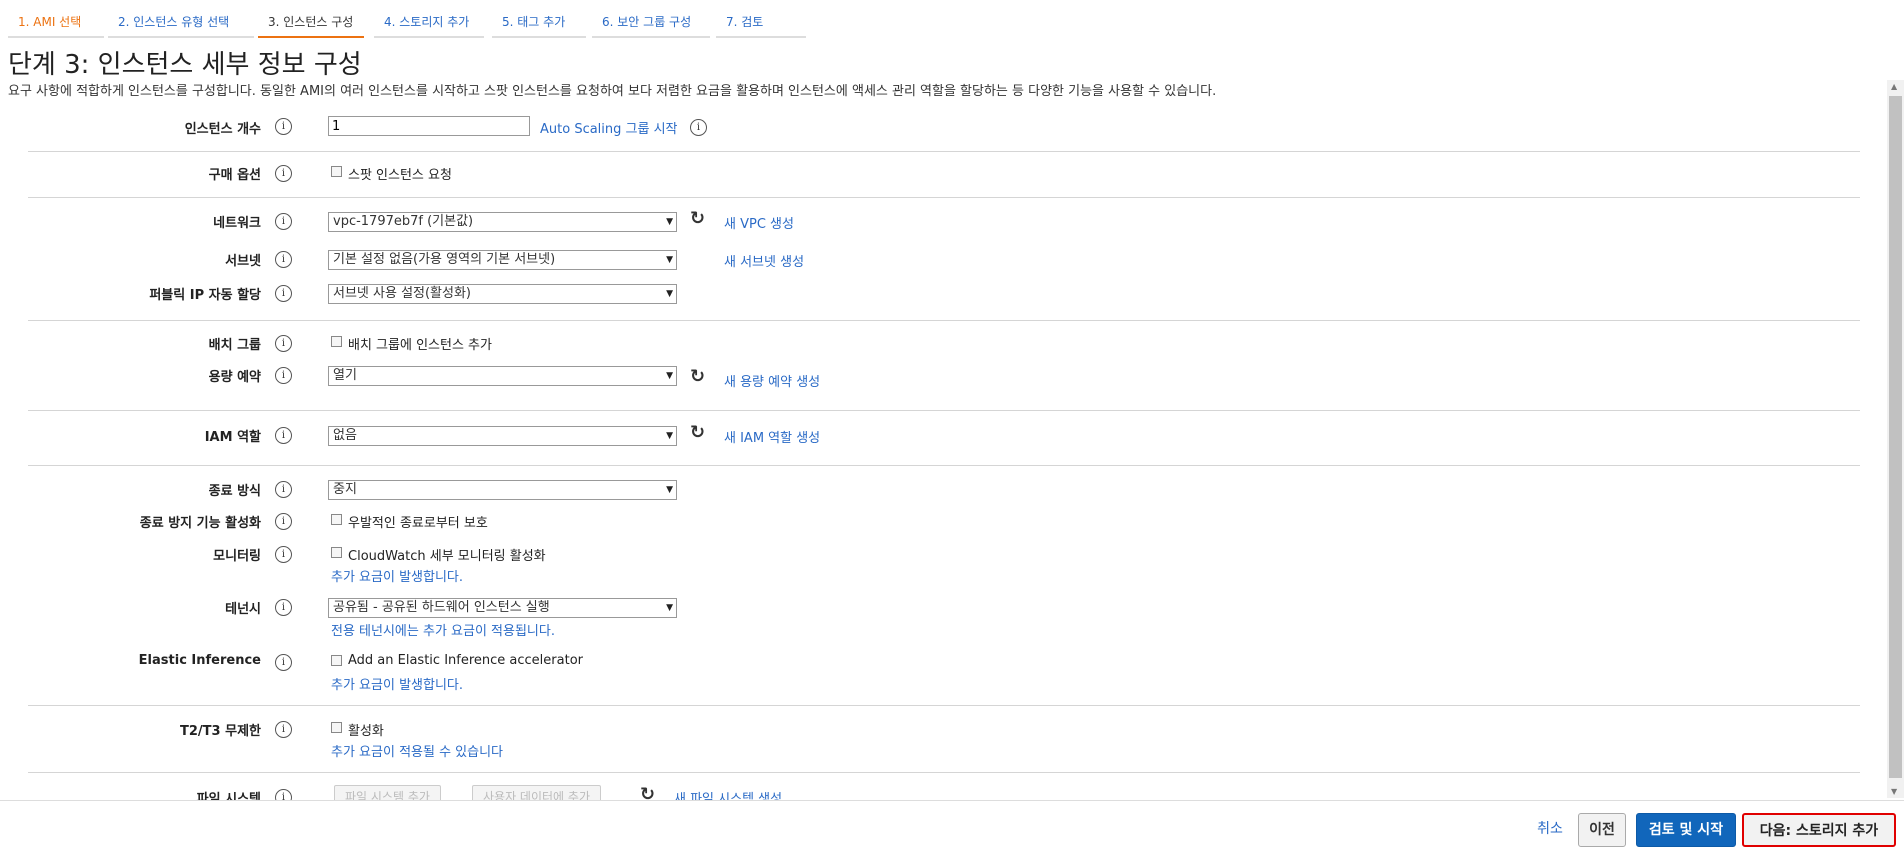 The width and height of the screenshot is (1904, 861). Describe the element at coordinates (952, 830) in the screenshot. I see `wizard-footer: 취소 이전 검토 및 시작 다음: 스토리지 추가` at that location.